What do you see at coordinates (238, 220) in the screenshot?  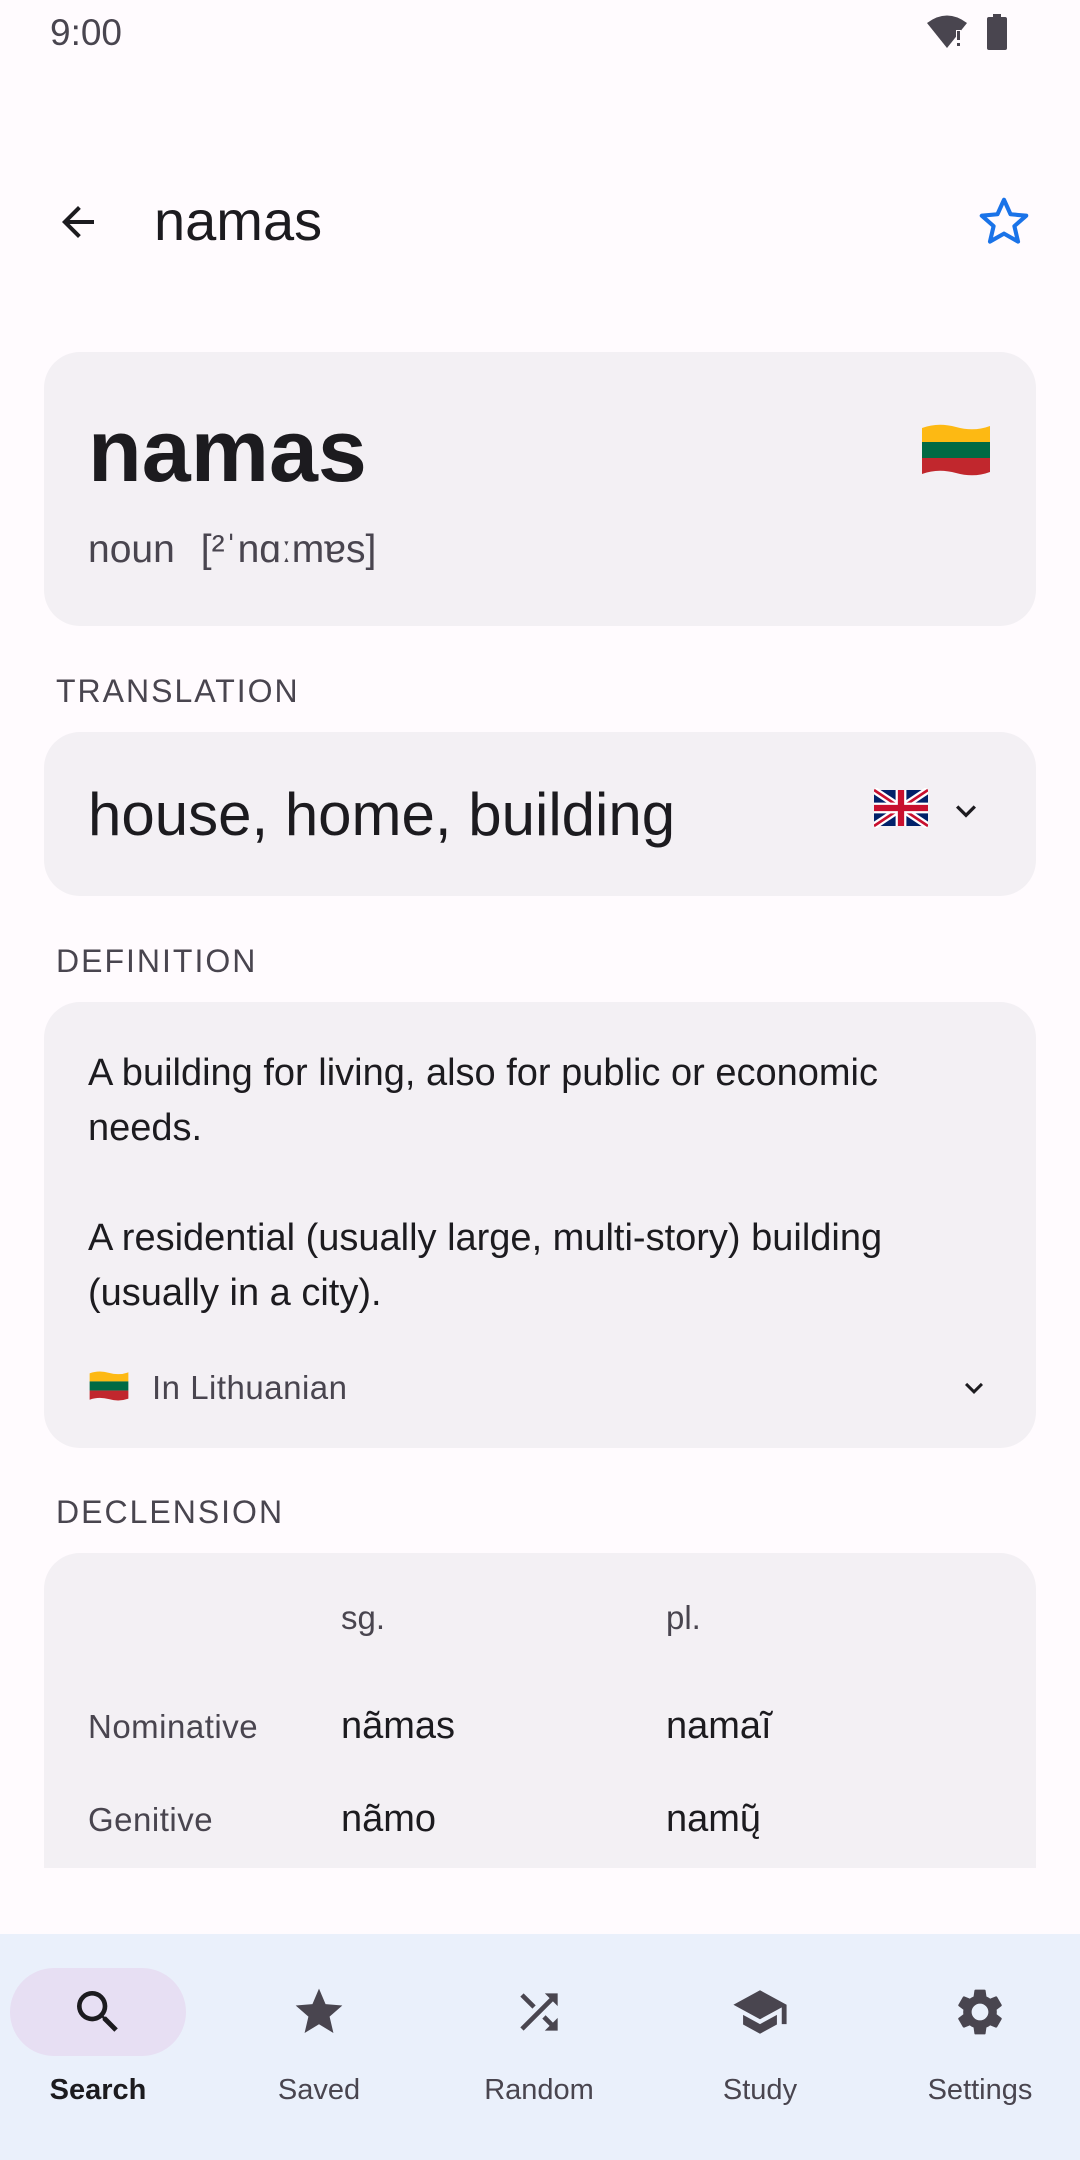 I see `page-title: namas` at bounding box center [238, 220].